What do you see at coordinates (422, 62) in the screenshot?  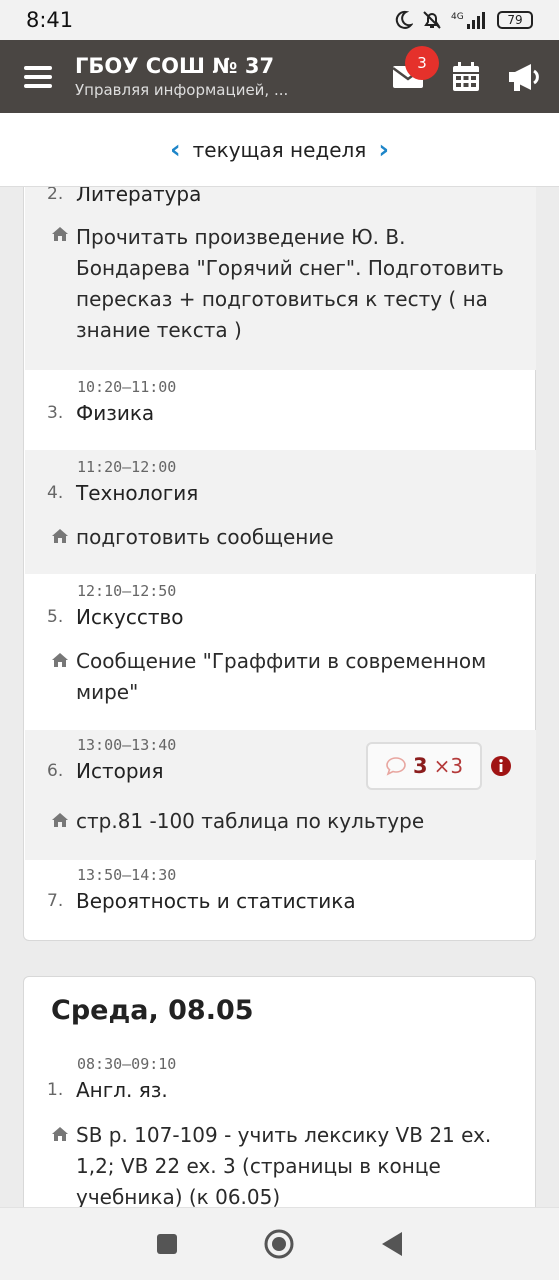 I see `messages-badge: 3` at bounding box center [422, 62].